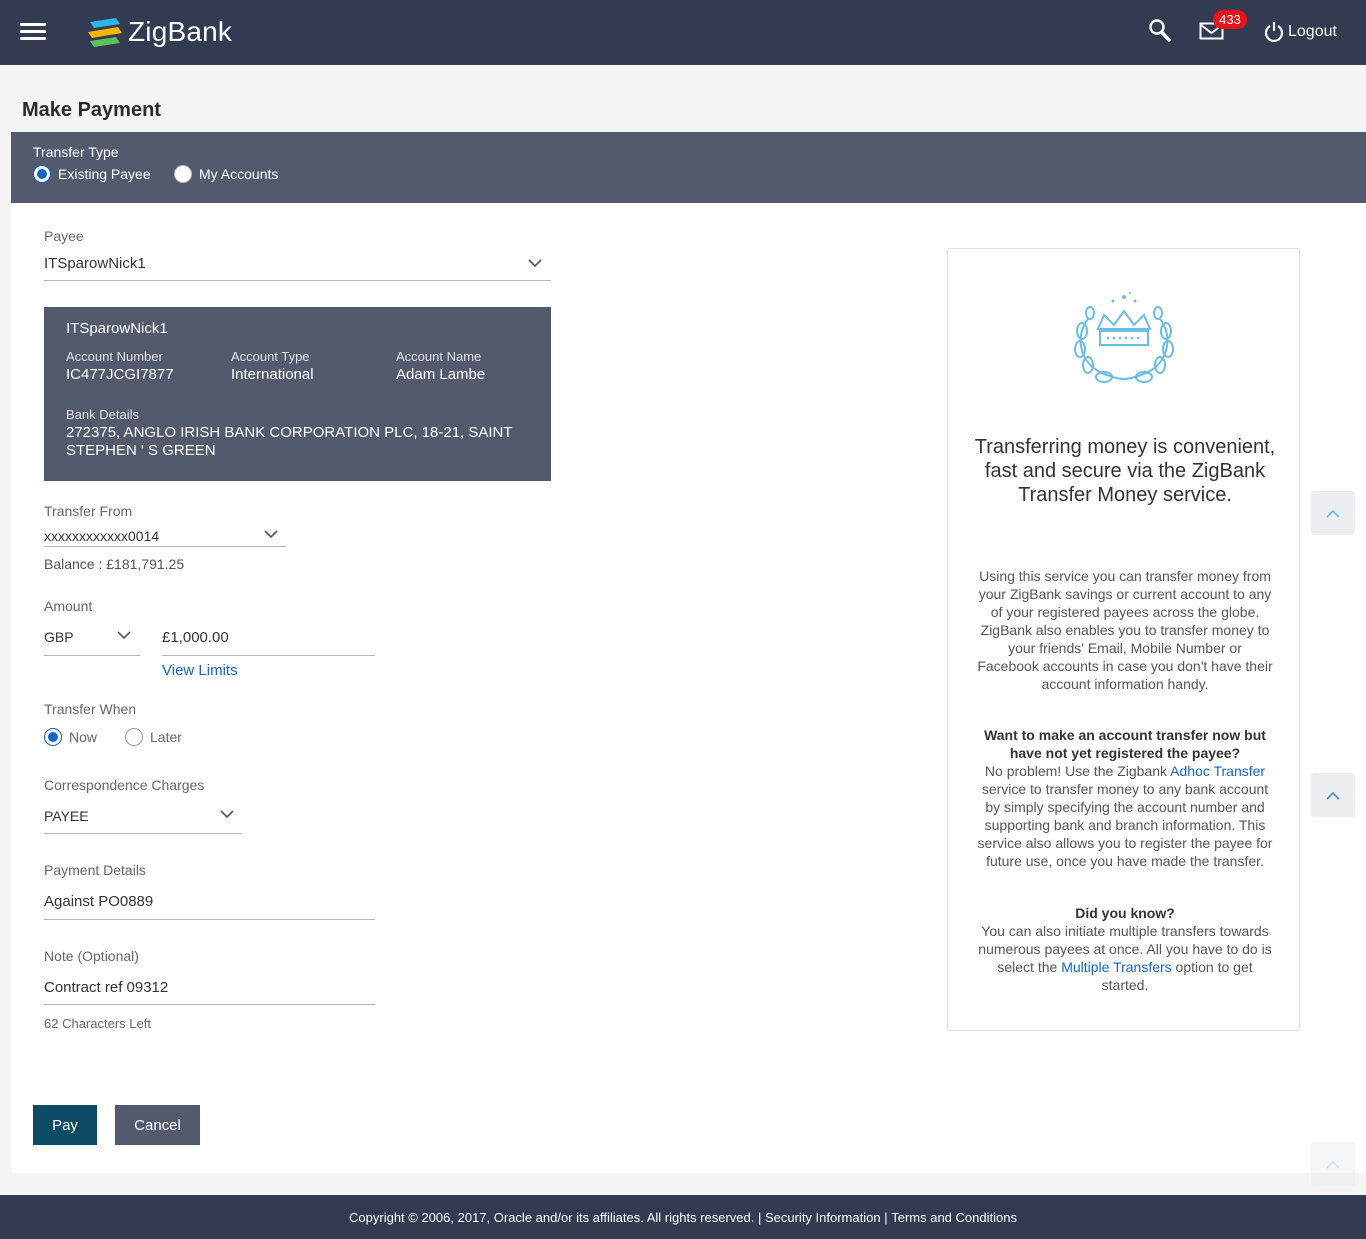  Describe the element at coordinates (88, 511) in the screenshot. I see `transfer-from-label: Transfer From` at that location.